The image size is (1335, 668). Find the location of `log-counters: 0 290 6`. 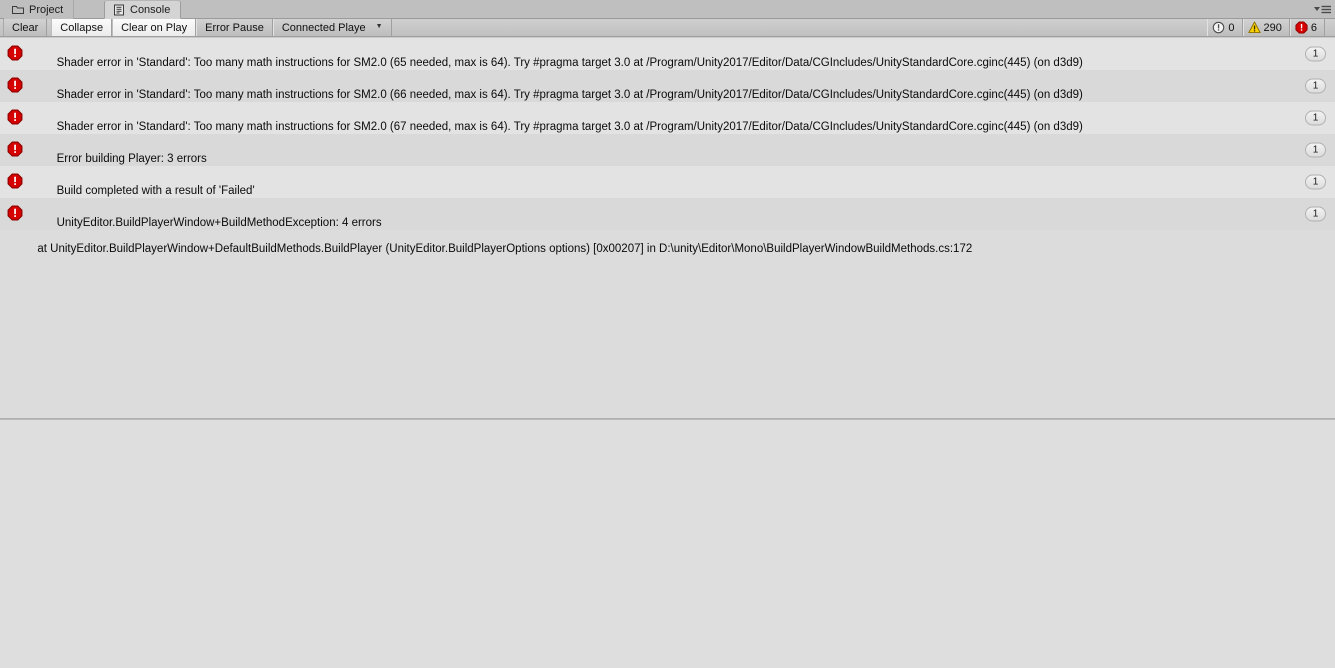

log-counters: 0 290 6 is located at coordinates (1266, 27).